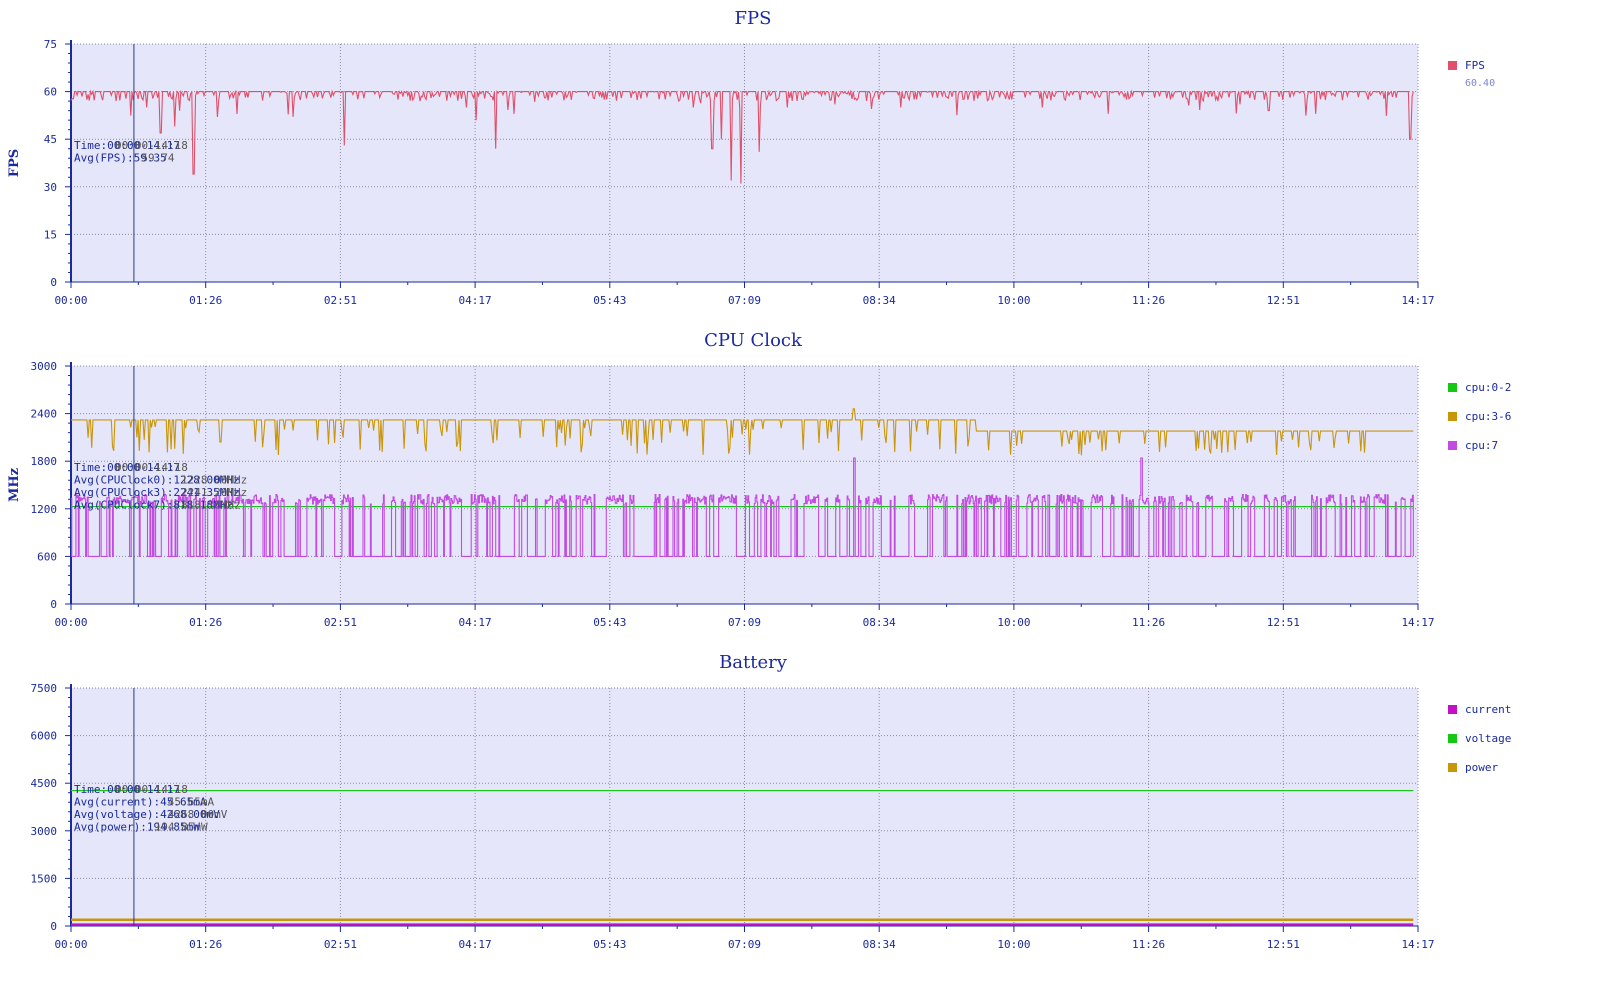 Image resolution: width=1609 pixels, height=996 pixels. I want to click on legend-value: 60.40, so click(1480, 83).